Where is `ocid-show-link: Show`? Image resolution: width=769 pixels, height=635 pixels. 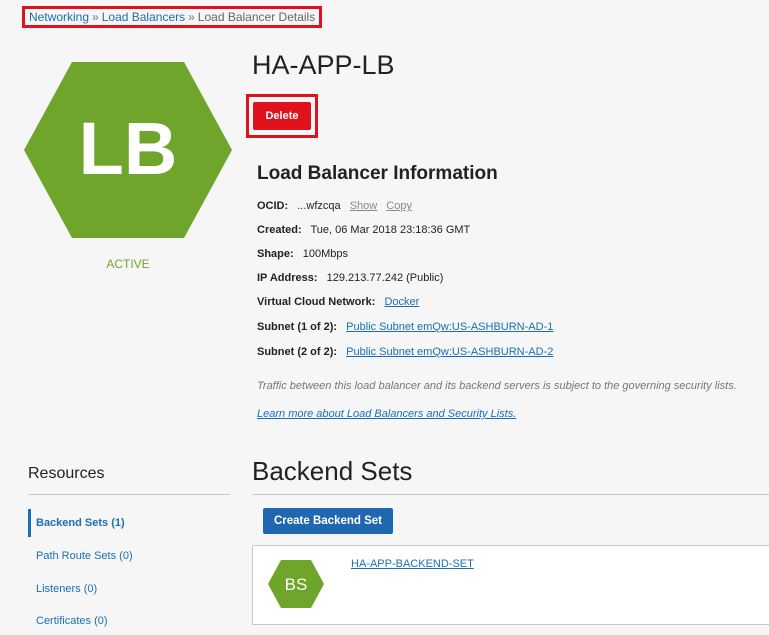 ocid-show-link: Show is located at coordinates (364, 206).